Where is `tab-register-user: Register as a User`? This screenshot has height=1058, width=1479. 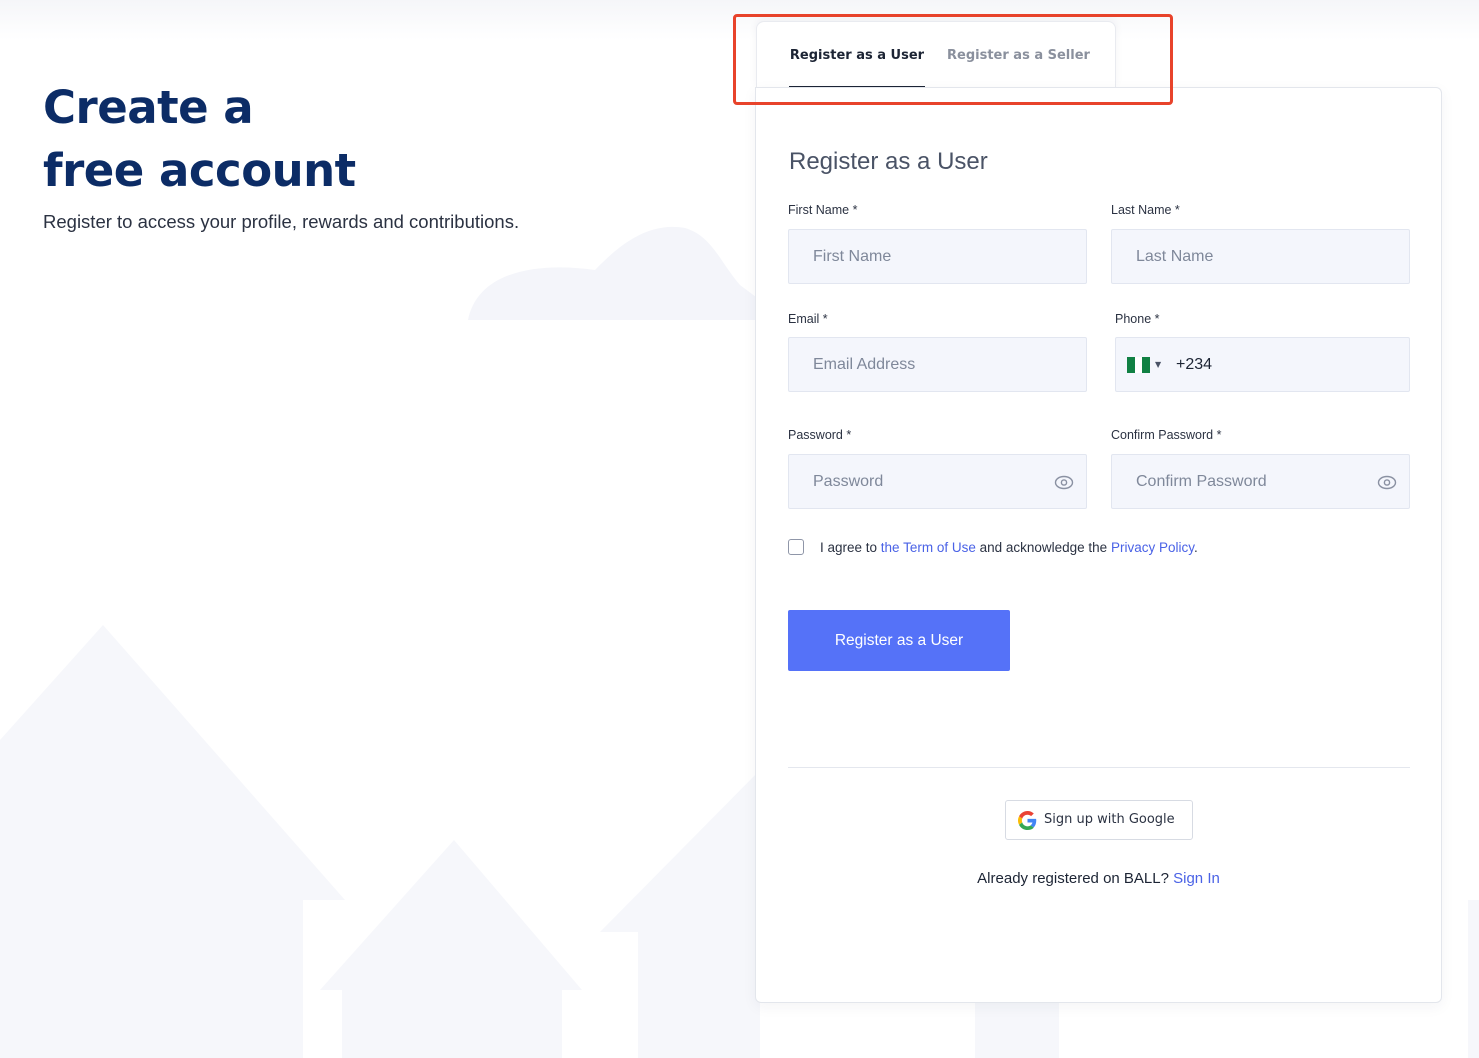
tab-register-user: Register as a User is located at coordinates (857, 55).